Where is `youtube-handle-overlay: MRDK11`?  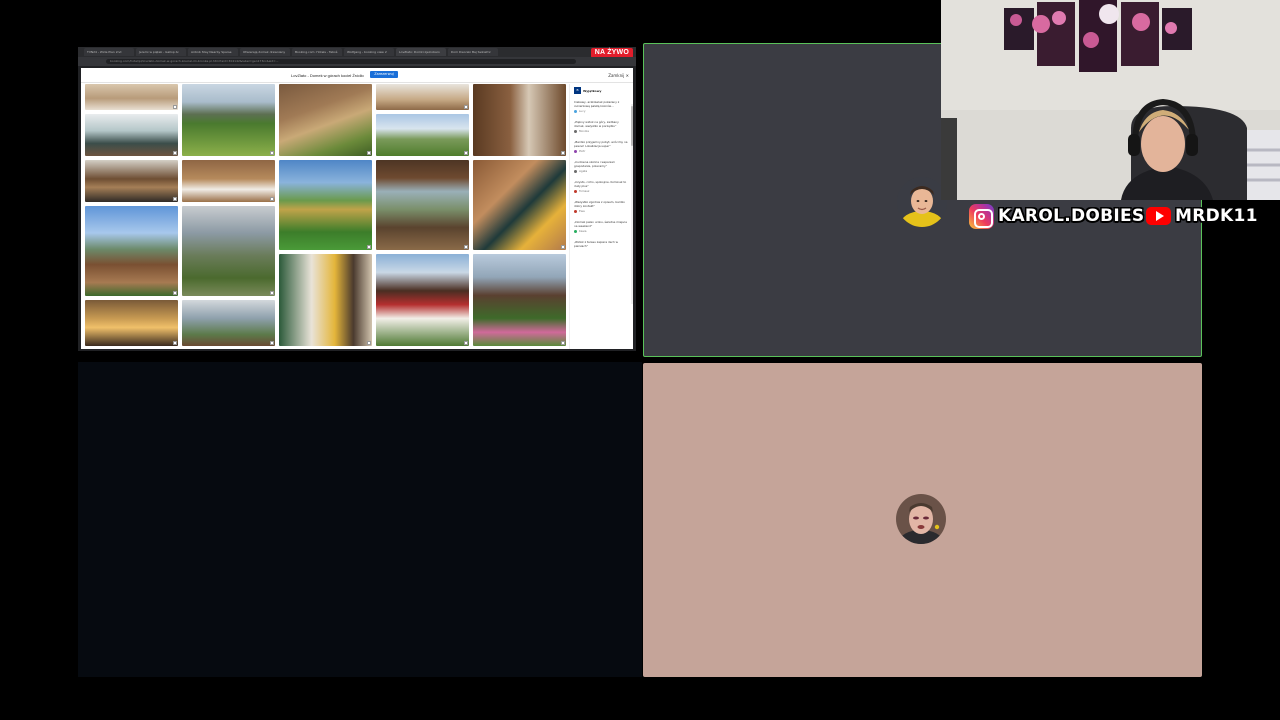 youtube-handle-overlay: MRDK11 is located at coordinates (1202, 216).